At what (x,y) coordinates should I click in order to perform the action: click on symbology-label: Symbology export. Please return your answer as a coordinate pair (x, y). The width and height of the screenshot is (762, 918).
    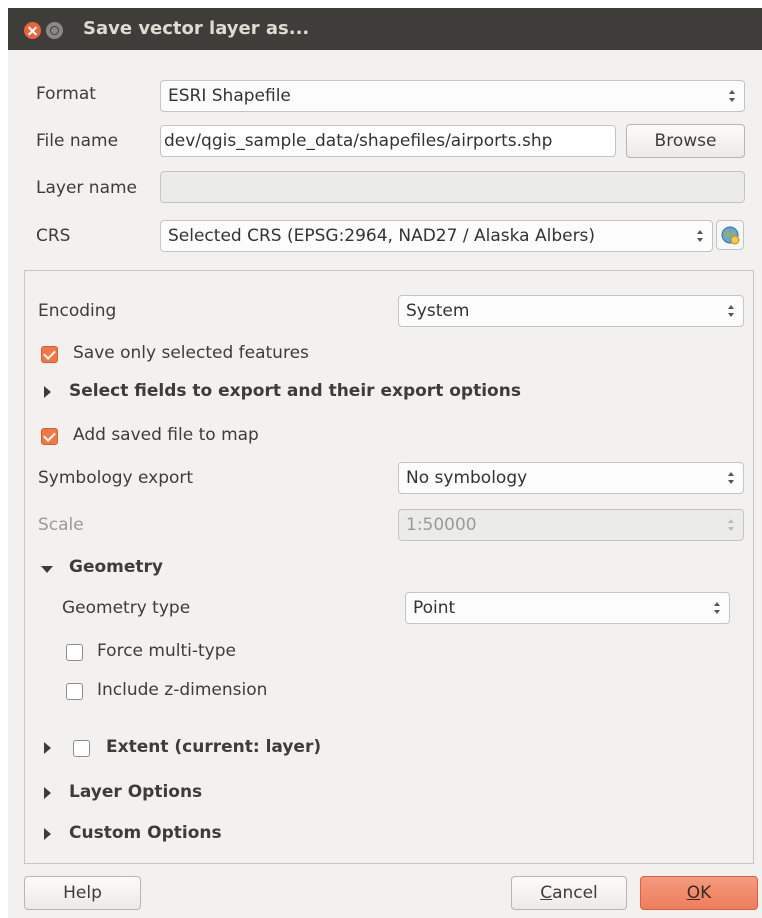
    Looking at the image, I should click on (116, 478).